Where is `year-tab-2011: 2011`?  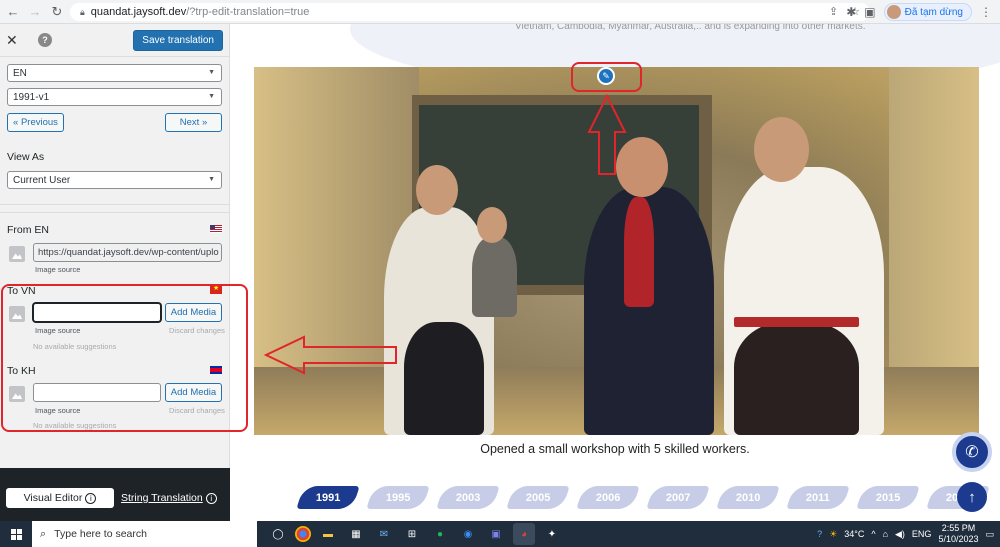
year-tab-2011: 2011 is located at coordinates (818, 497).